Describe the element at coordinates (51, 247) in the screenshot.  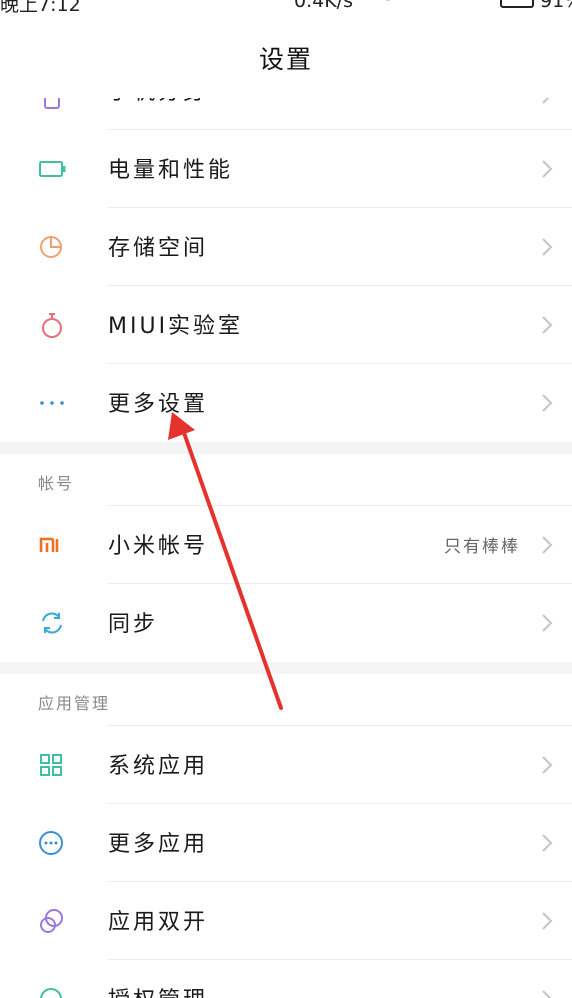
I see `storage-pie-icon` at that location.